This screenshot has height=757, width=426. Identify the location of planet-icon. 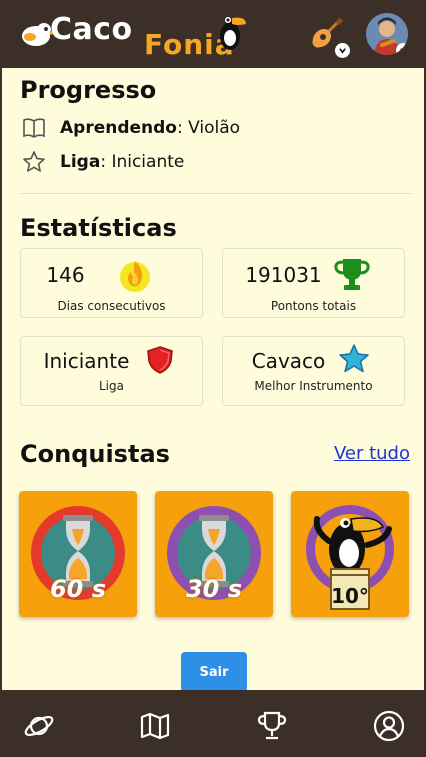
(39, 726).